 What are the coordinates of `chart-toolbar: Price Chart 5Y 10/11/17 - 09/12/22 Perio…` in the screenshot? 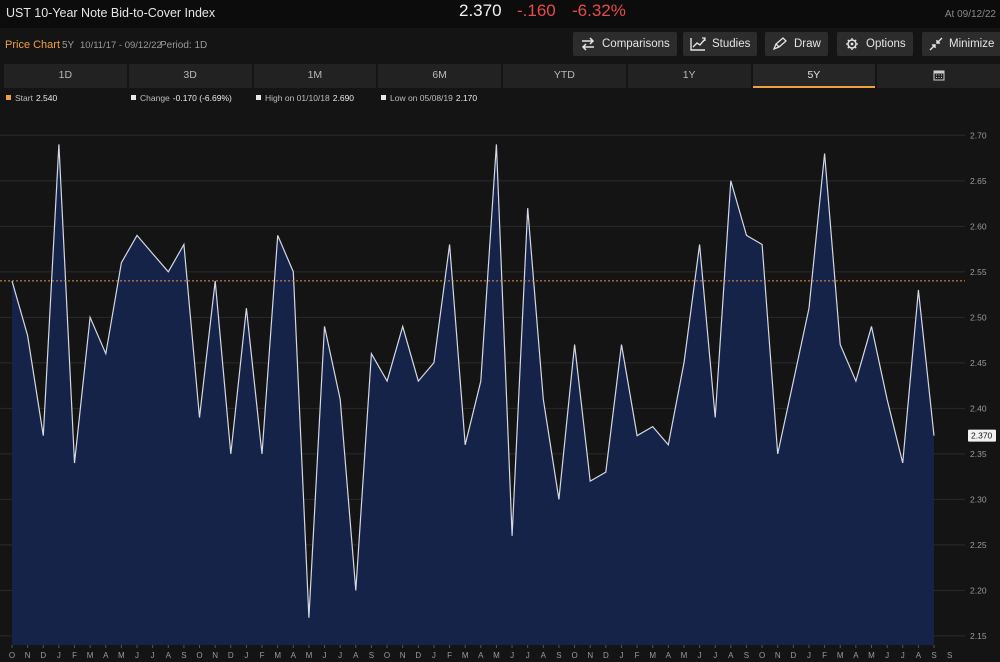 It's located at (500, 45).